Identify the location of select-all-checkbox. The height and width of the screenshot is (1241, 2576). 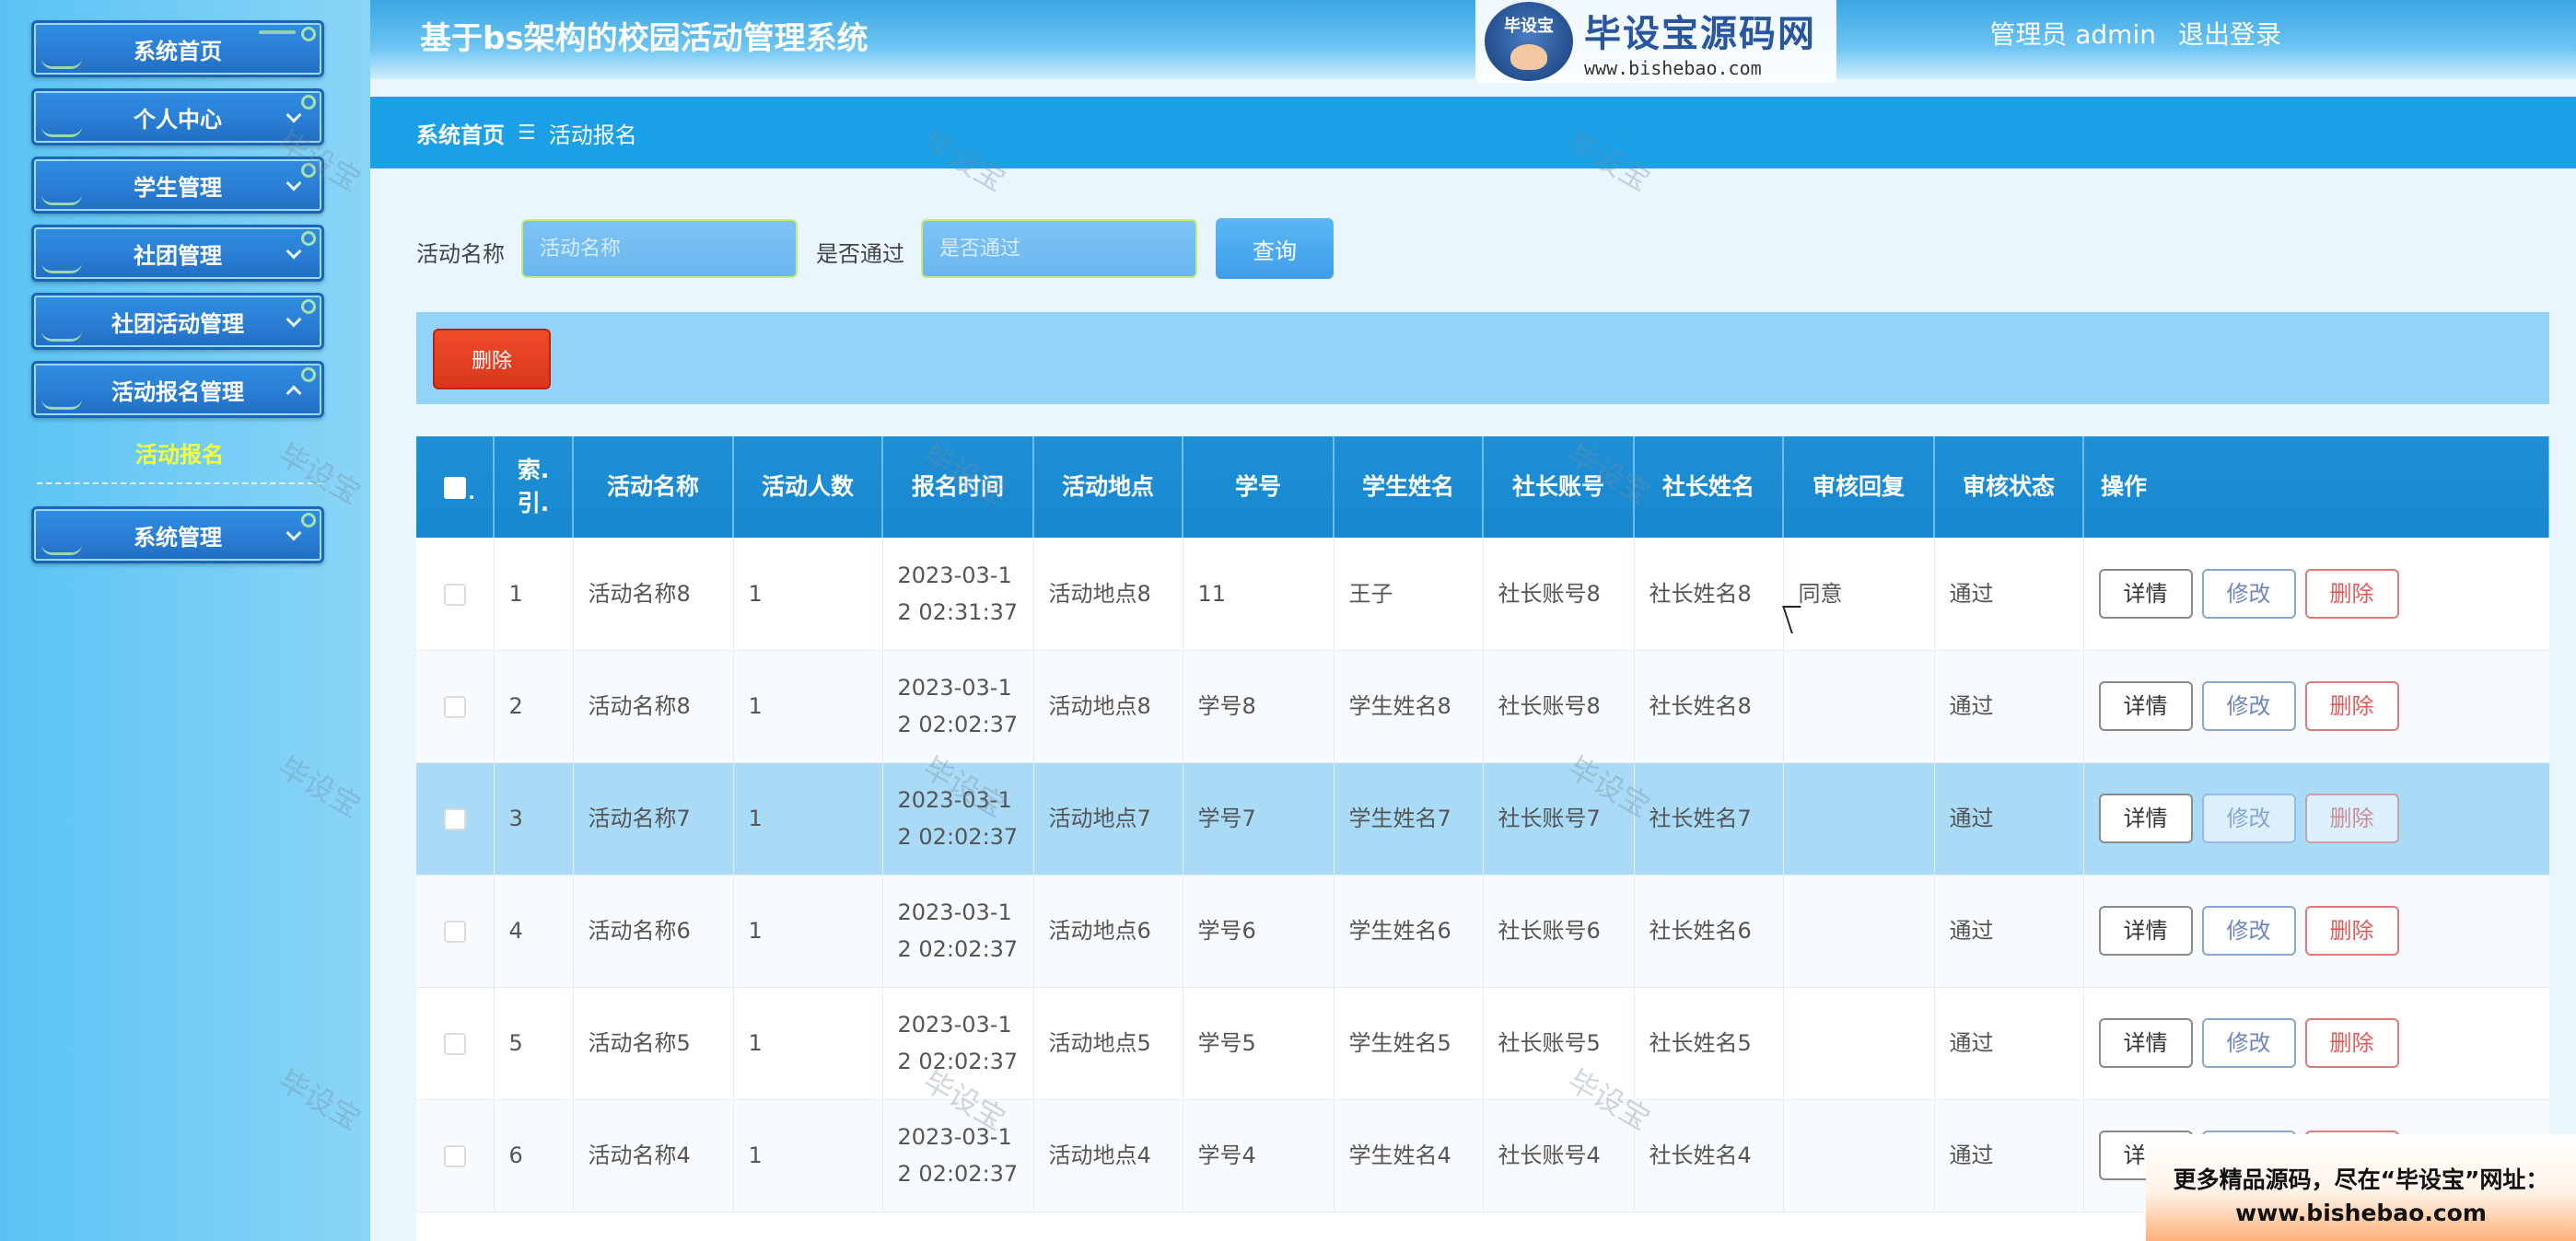
(458, 488).